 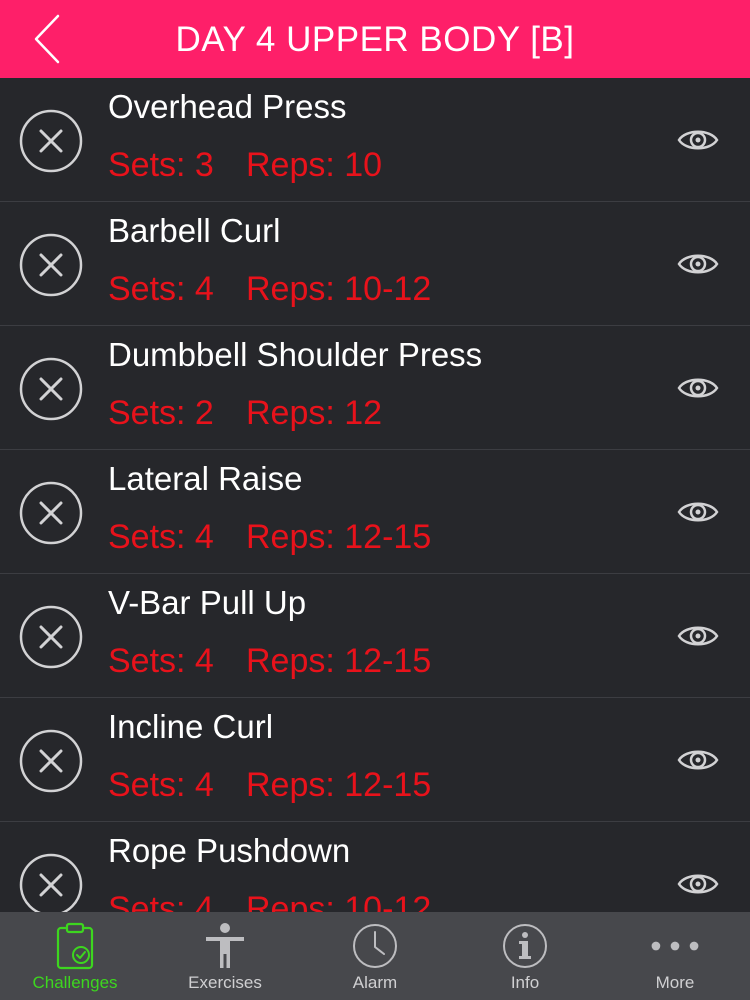 I want to click on page-title: DAY 4 UPPER BODY [B], so click(x=375, y=39).